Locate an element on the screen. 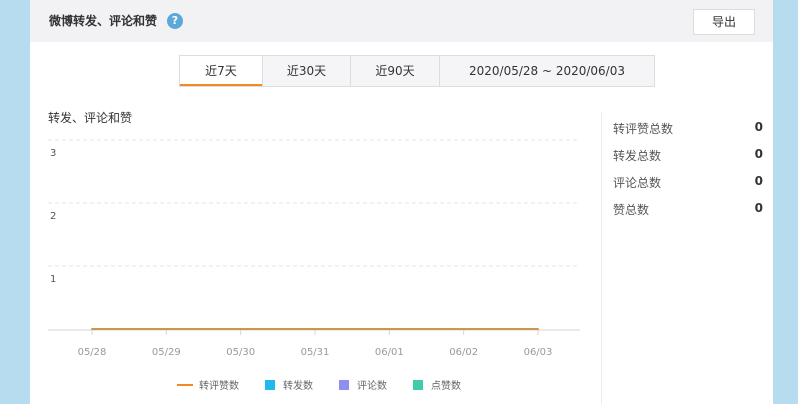  legend-item-likes: 点赞数 is located at coordinates (437, 384).